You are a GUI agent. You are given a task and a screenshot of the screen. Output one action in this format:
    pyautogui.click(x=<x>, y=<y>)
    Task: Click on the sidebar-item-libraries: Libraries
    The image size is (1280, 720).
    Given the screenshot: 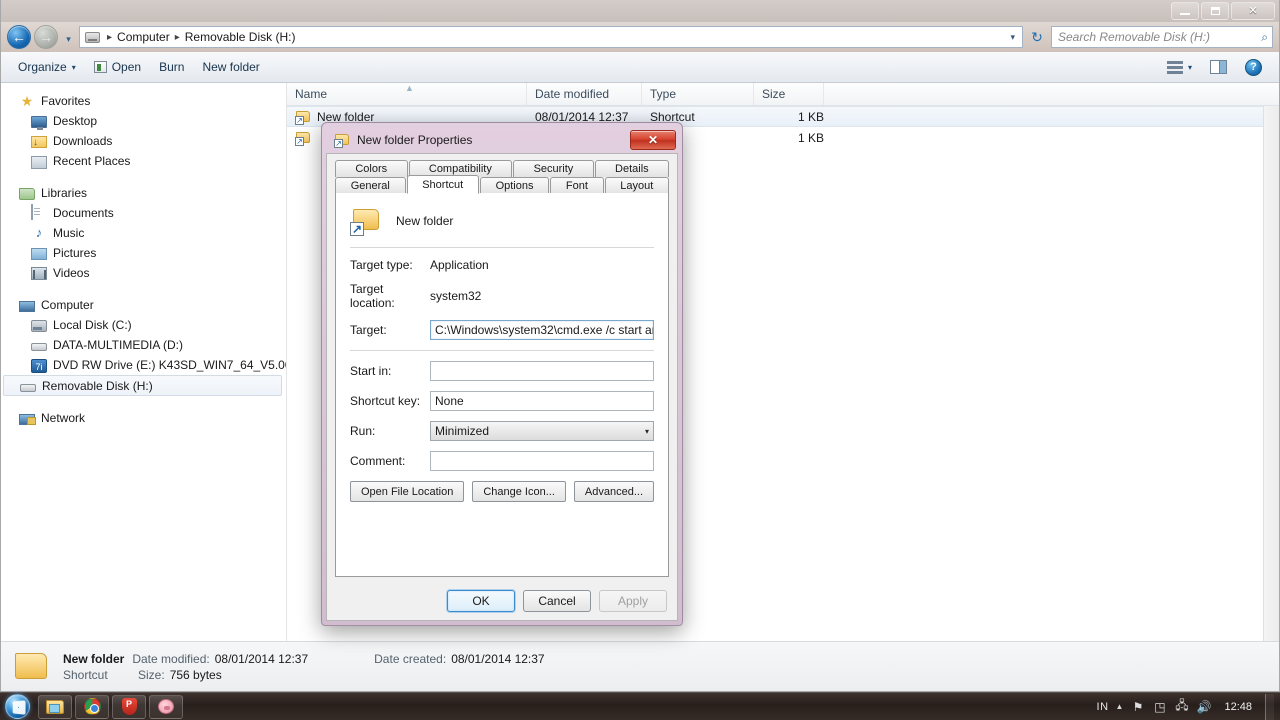 What is the action you would take?
    pyautogui.click(x=143, y=193)
    